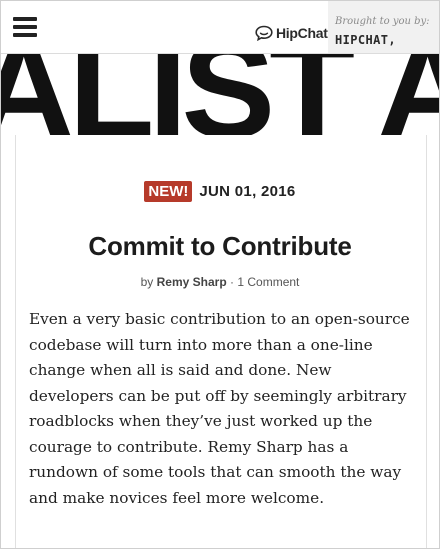 This screenshot has height=549, width=440. Describe the element at coordinates (382, 21) in the screenshot. I see `brought-by-label: Brought to you by:` at that location.